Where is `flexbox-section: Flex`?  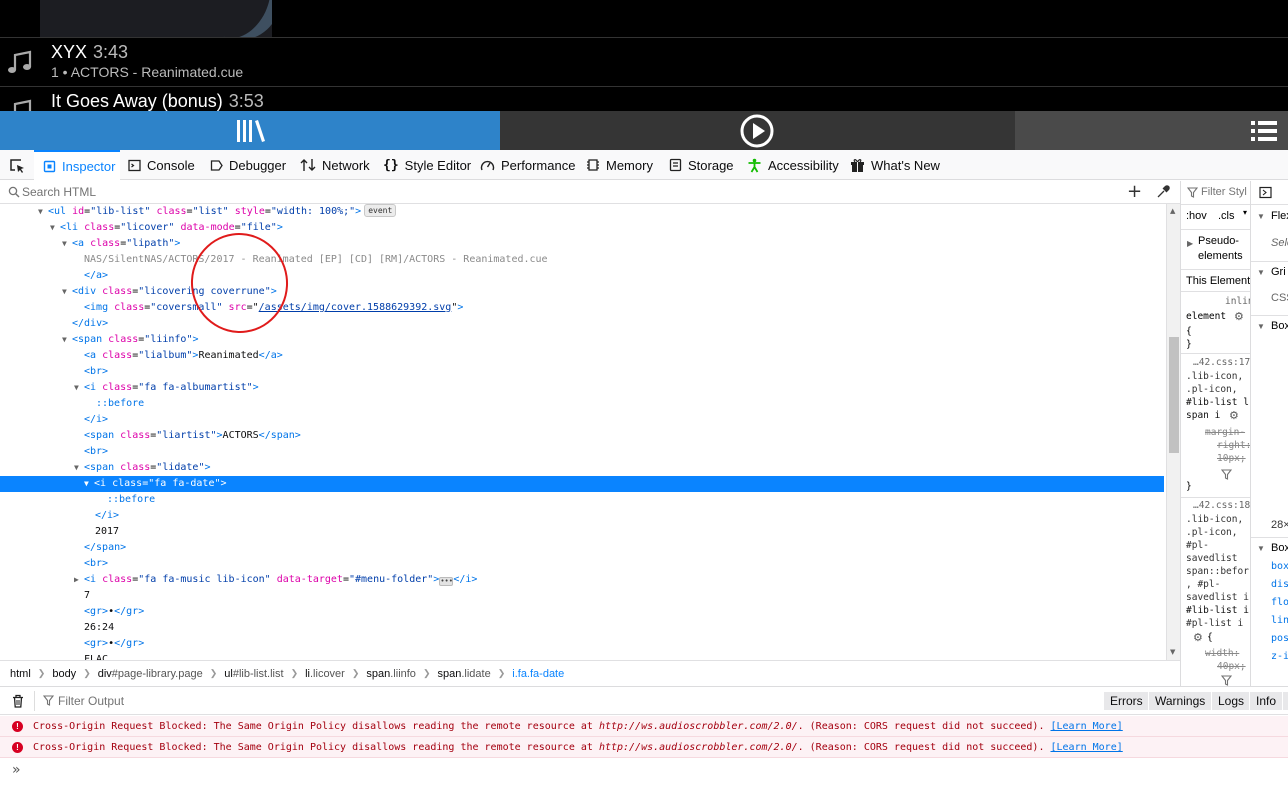
flexbox-section: Flex is located at coordinates (1279, 216).